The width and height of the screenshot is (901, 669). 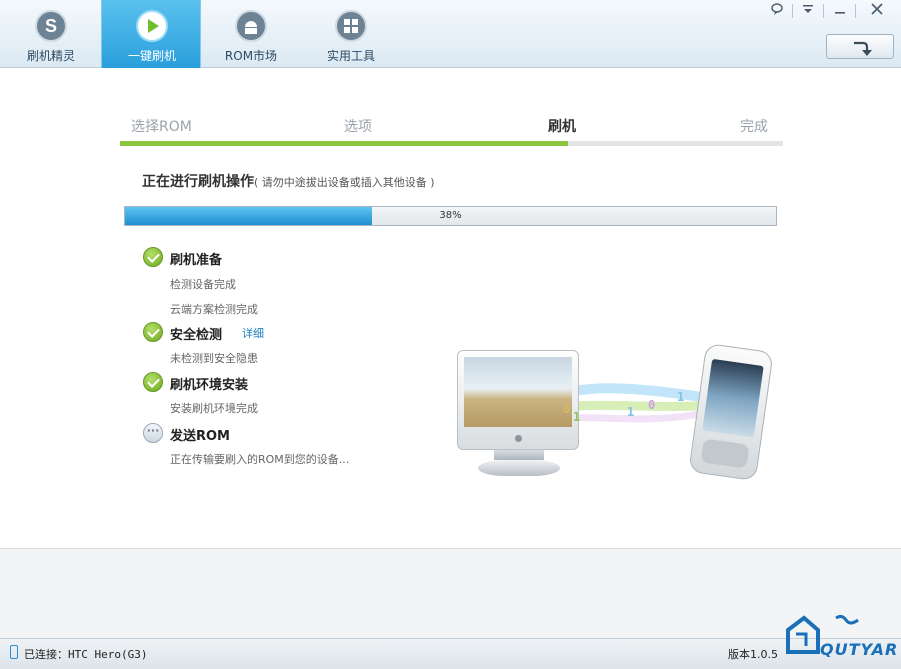 I want to click on operation-title: 正在进行刷机操作( 请勿中途拔出设备或插入其他设备 ), so click(x=288, y=181).